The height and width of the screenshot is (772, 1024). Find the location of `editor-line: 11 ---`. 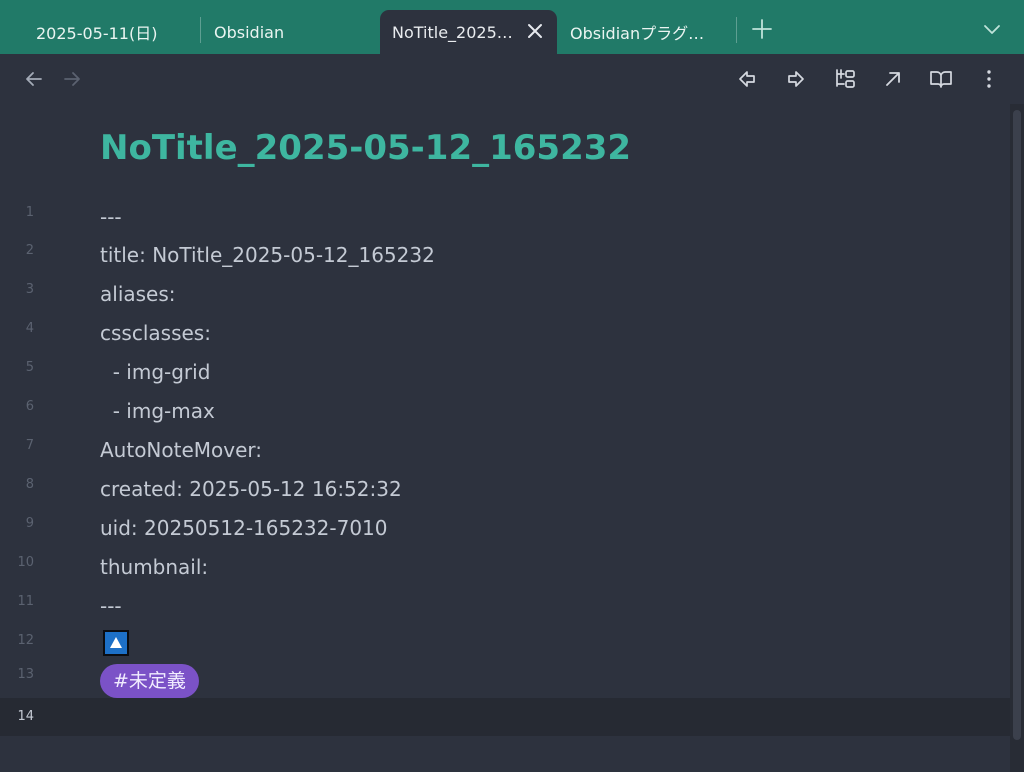

editor-line: 11 --- is located at coordinates (505, 610).